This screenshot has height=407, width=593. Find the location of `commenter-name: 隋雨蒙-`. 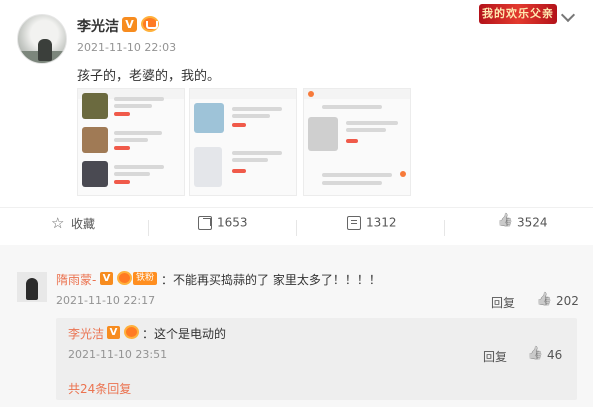

commenter-name: 隋雨蒙- is located at coordinates (76, 279).